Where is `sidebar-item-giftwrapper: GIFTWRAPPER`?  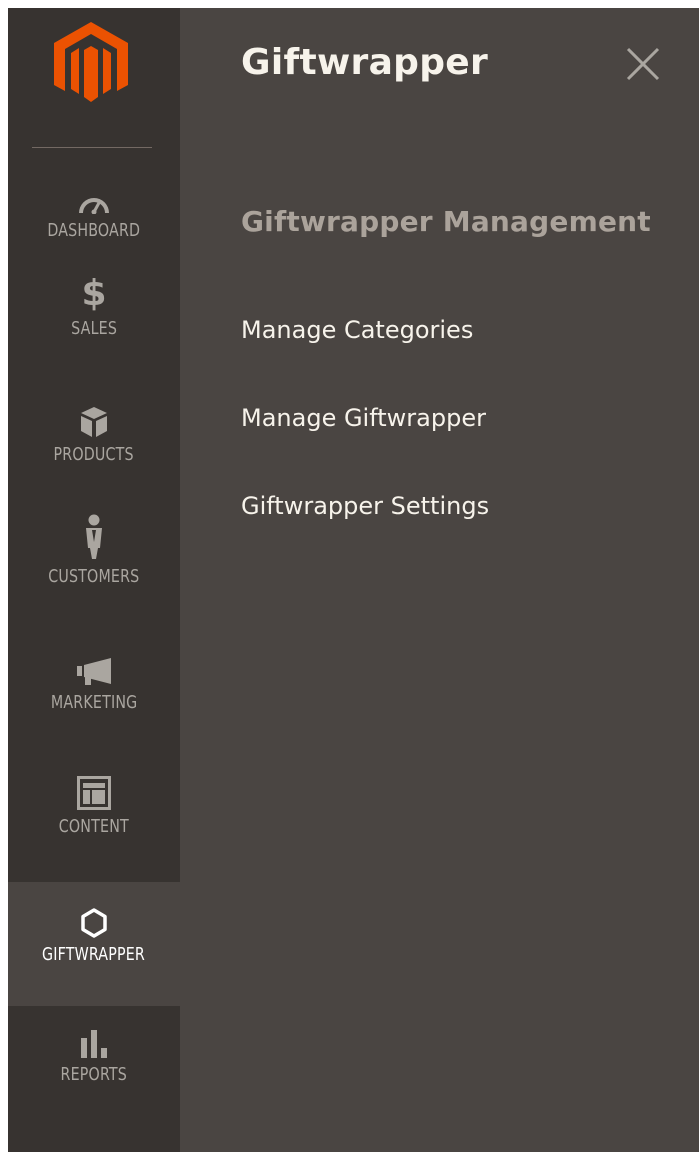
sidebar-item-giftwrapper: GIFTWRAPPER is located at coordinates (94, 944).